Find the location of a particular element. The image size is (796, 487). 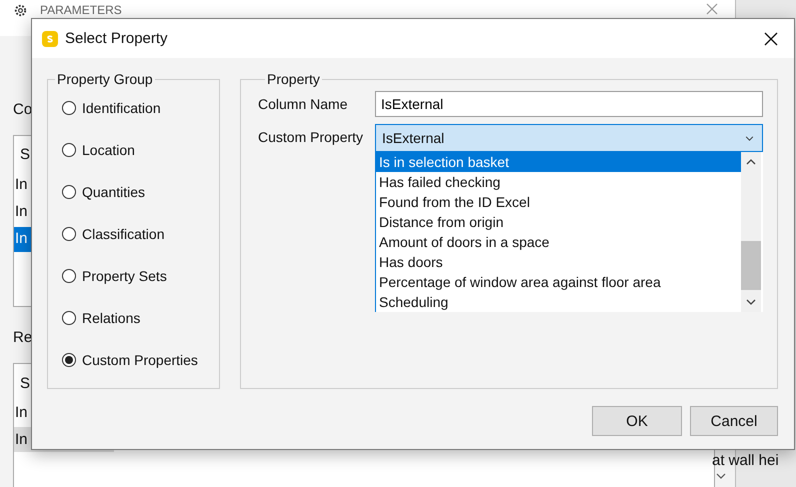

fragment-text: at wall hei is located at coordinates (745, 460).